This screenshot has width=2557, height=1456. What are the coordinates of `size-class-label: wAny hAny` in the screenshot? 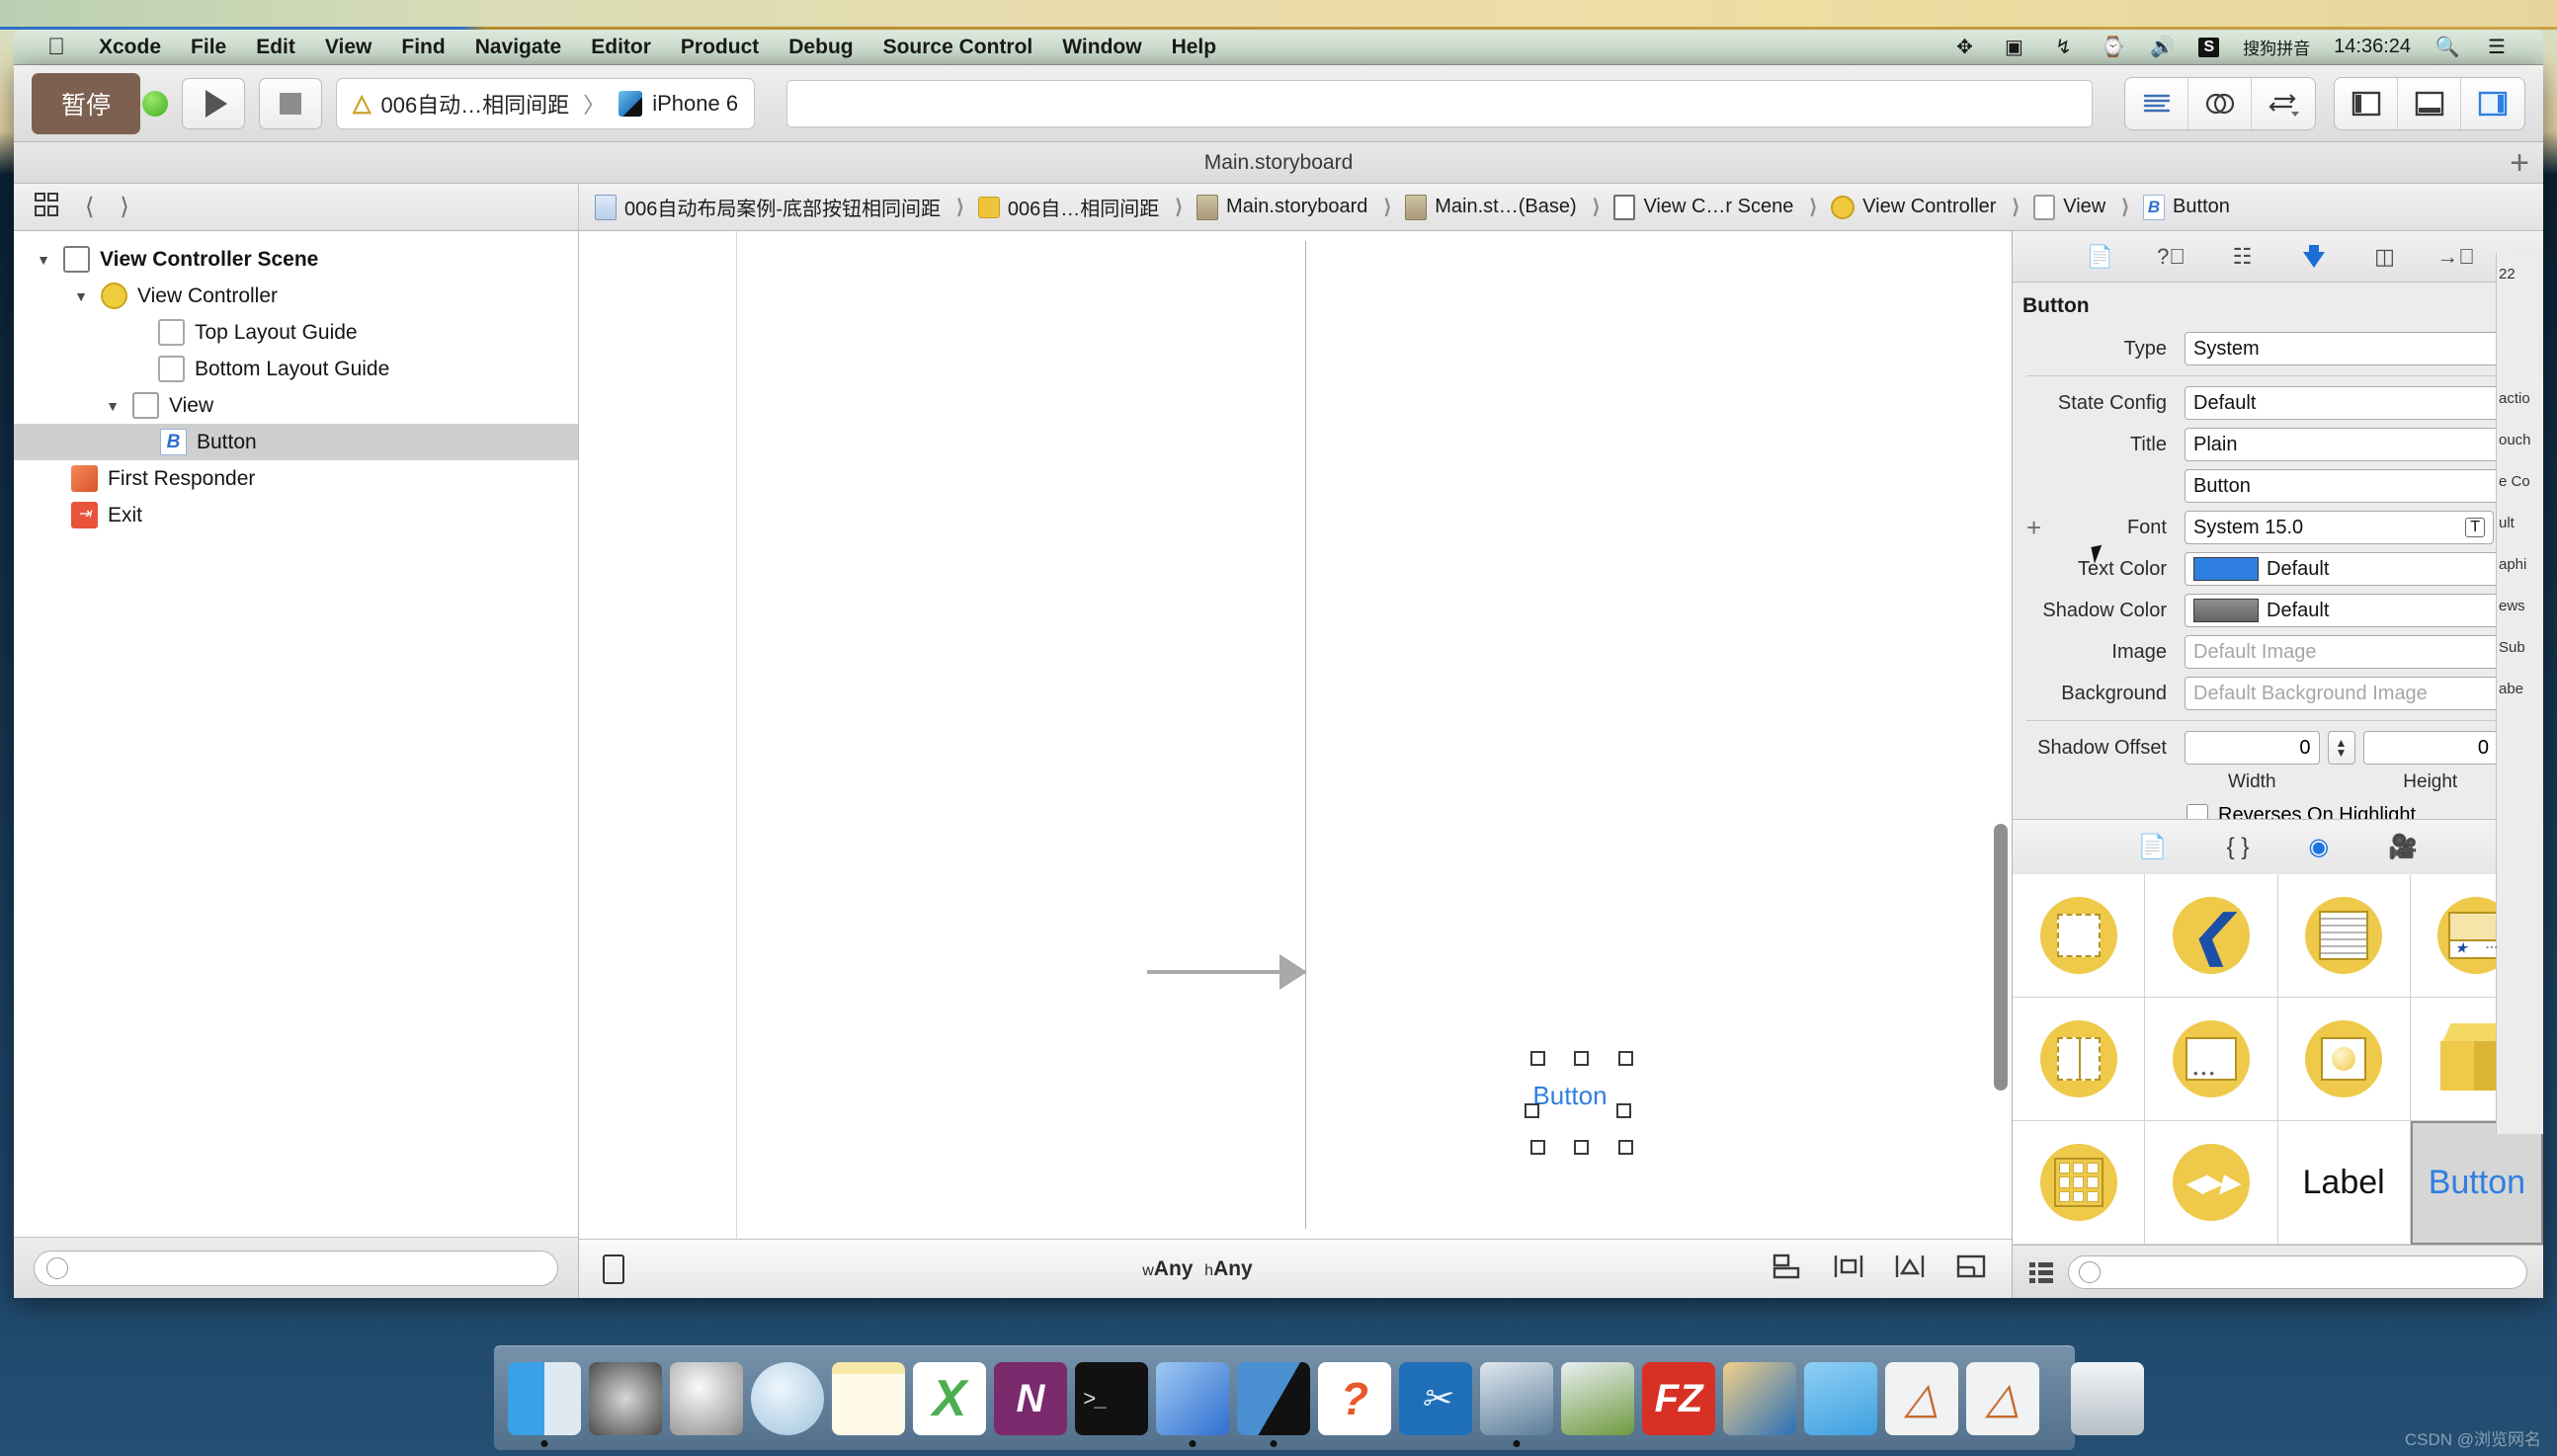 It's located at (1197, 1269).